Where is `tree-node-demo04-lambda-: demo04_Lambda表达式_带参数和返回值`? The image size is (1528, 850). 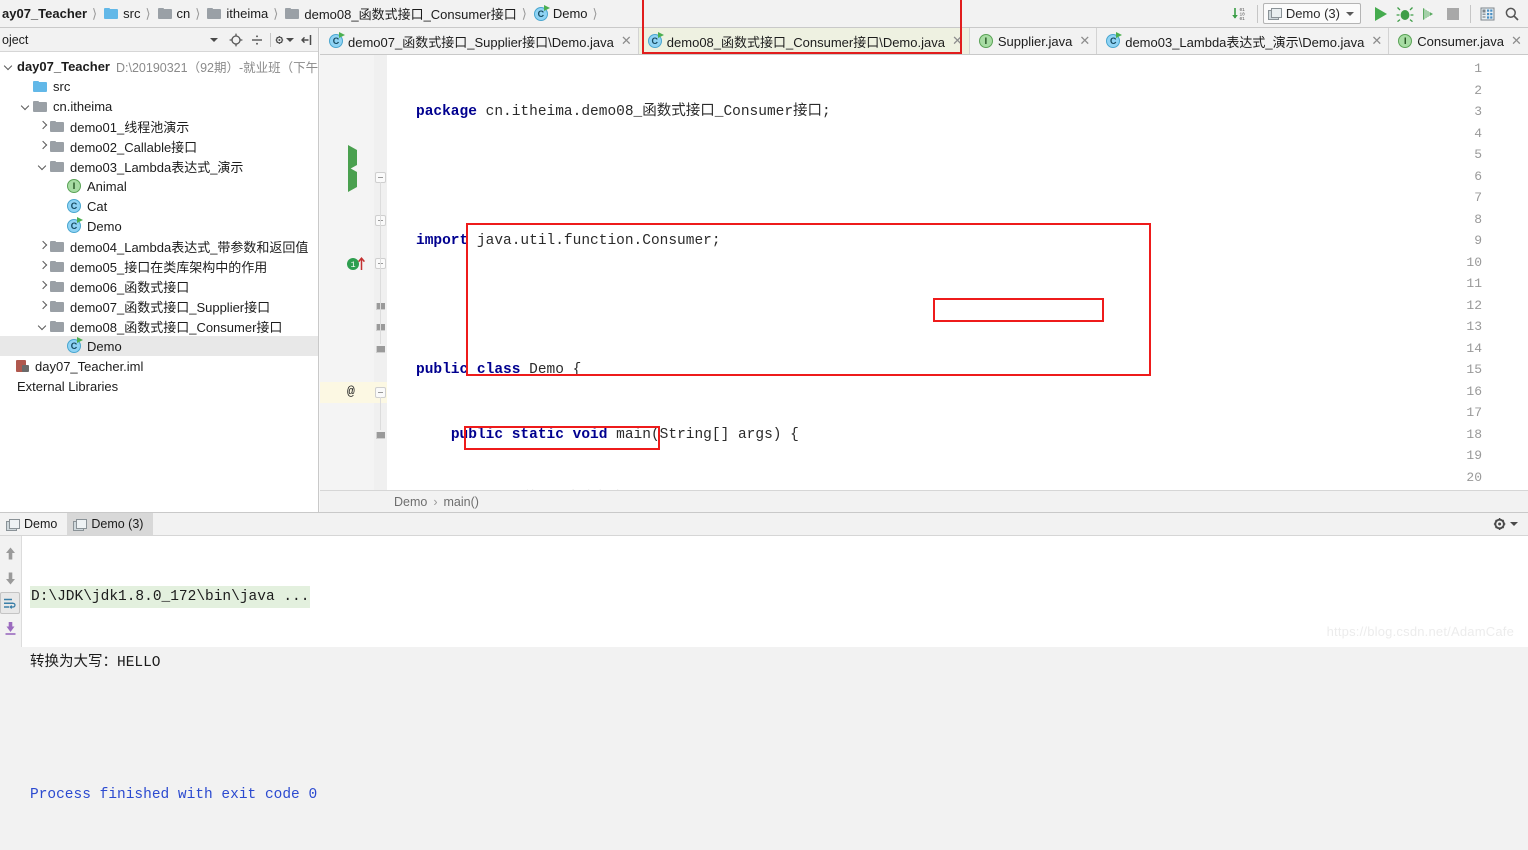
tree-node-demo04-lambda-: demo04_Lambda表达式_带参数和返回值 is located at coordinates (159, 246).